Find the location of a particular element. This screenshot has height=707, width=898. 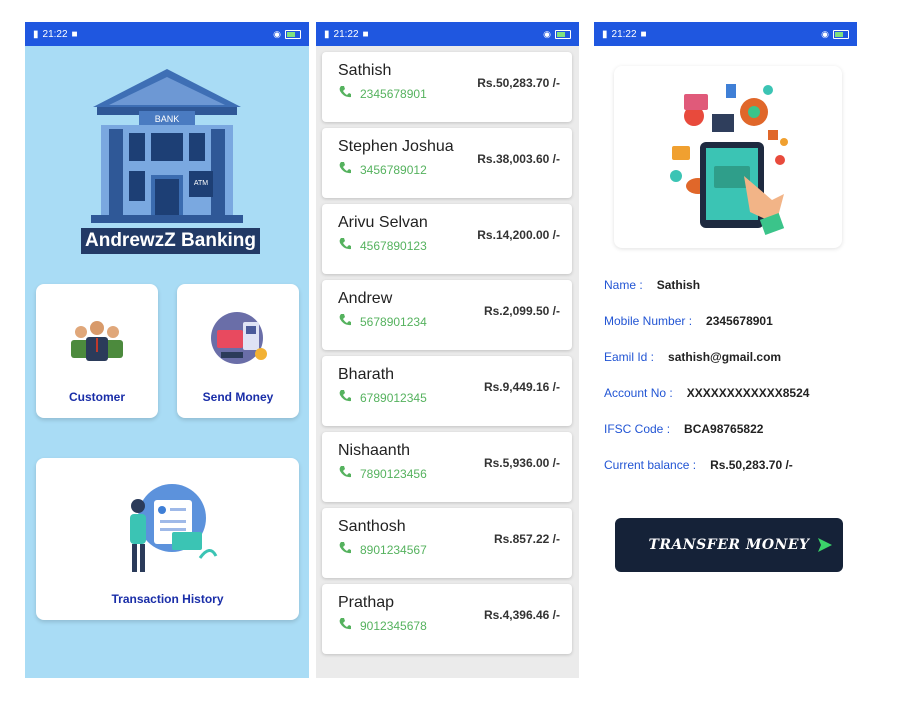

mobile-value: 2345678901 is located at coordinates (739, 321).